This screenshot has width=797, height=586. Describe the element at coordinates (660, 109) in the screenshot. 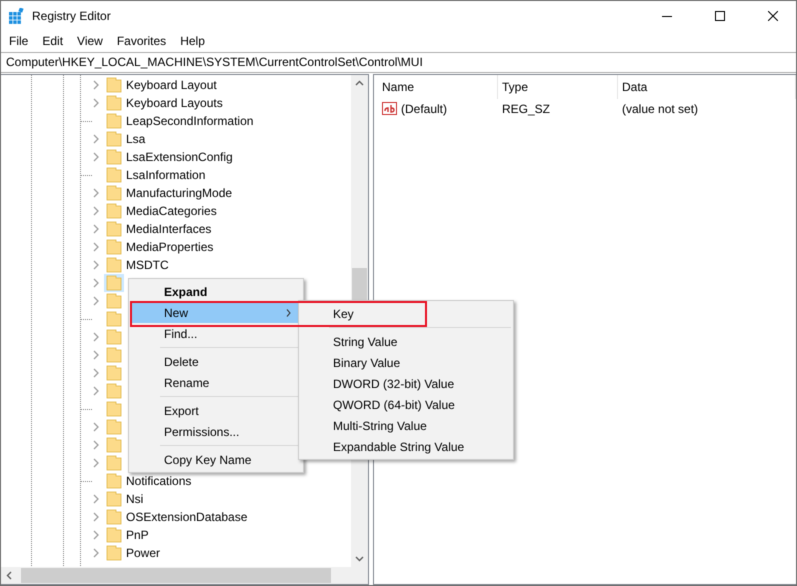

I see `value-data: (value not set)` at that location.